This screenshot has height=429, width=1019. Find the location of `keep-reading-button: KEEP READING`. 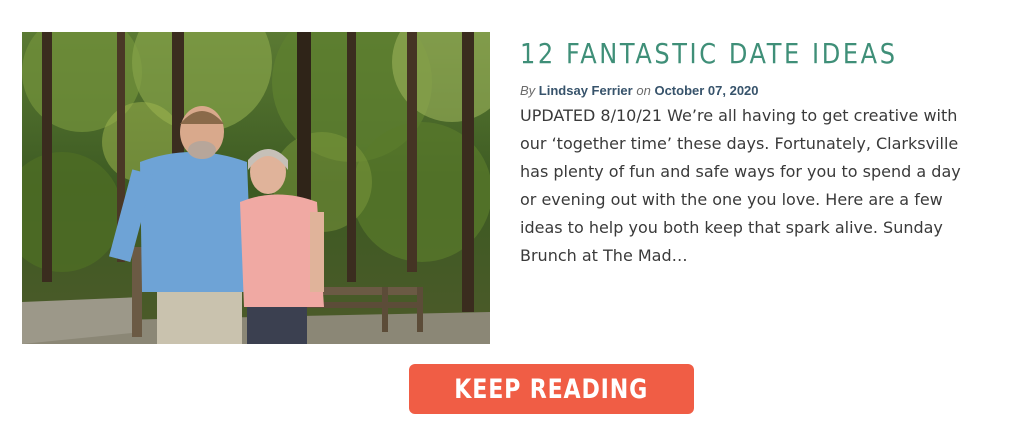

keep-reading-button: KEEP READING is located at coordinates (551, 389).